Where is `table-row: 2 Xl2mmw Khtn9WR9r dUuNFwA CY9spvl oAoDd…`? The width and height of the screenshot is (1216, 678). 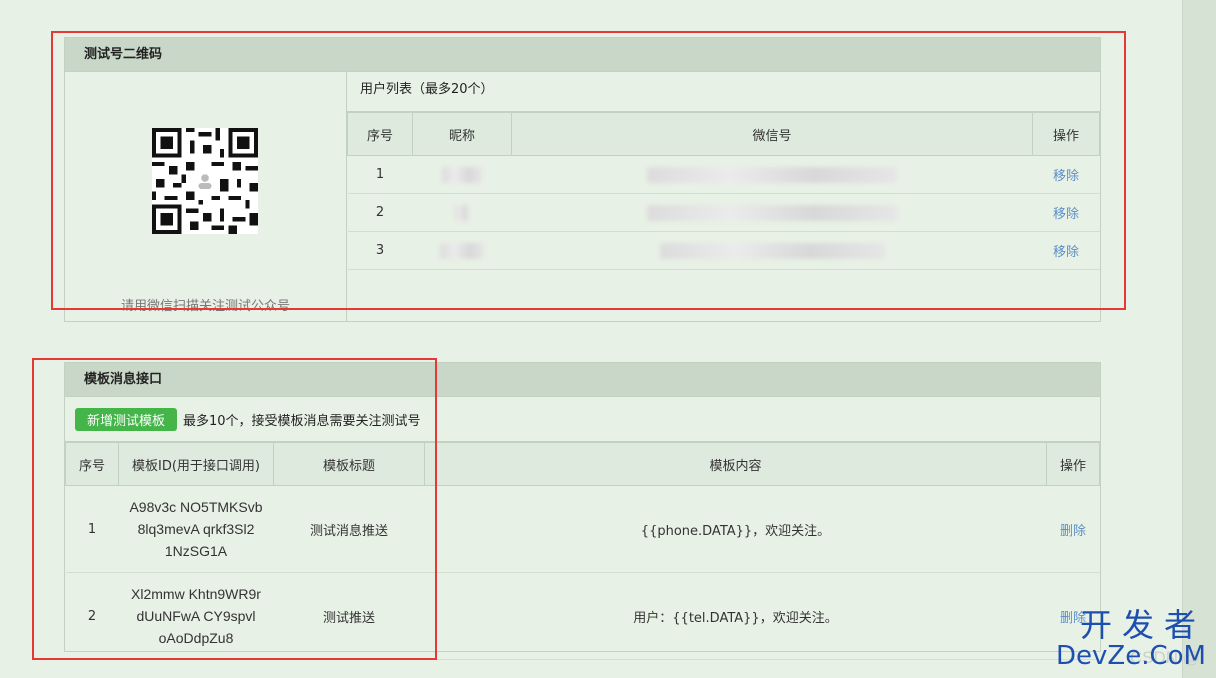
table-row: 2 Xl2mmw Khtn9WR9r dUuNFwA CY9spvl oAoDd… is located at coordinates (582, 616).